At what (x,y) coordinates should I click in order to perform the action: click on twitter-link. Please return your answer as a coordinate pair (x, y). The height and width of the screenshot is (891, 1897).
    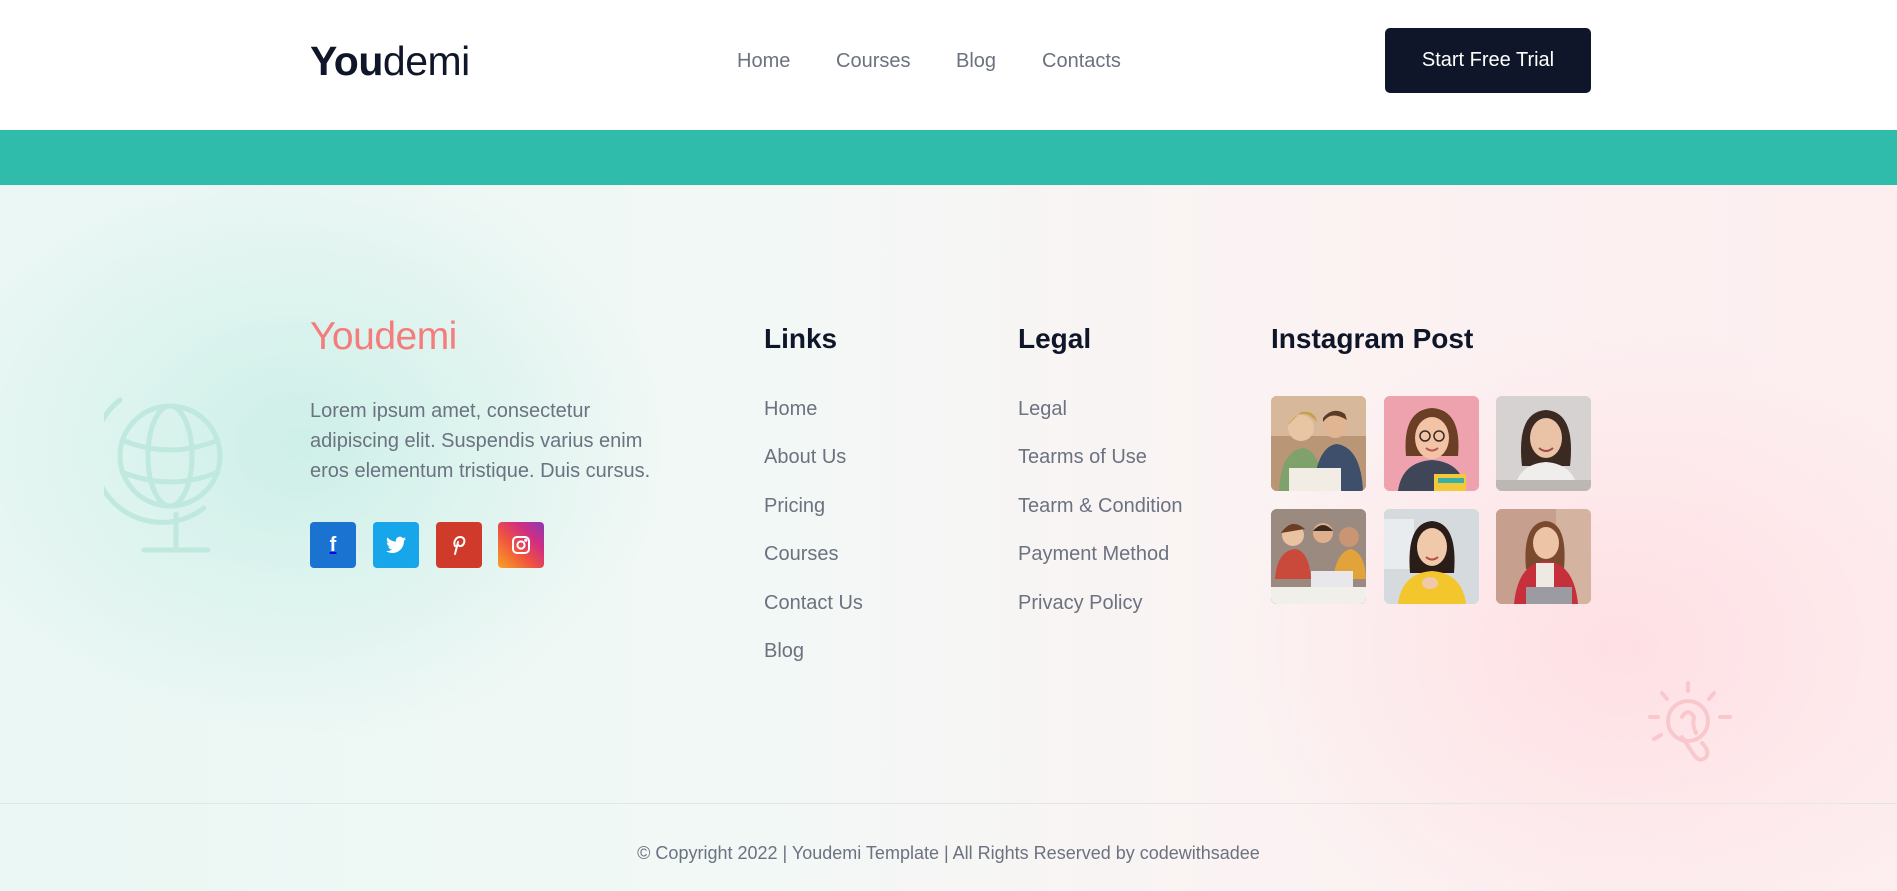
    Looking at the image, I should click on (396, 545).